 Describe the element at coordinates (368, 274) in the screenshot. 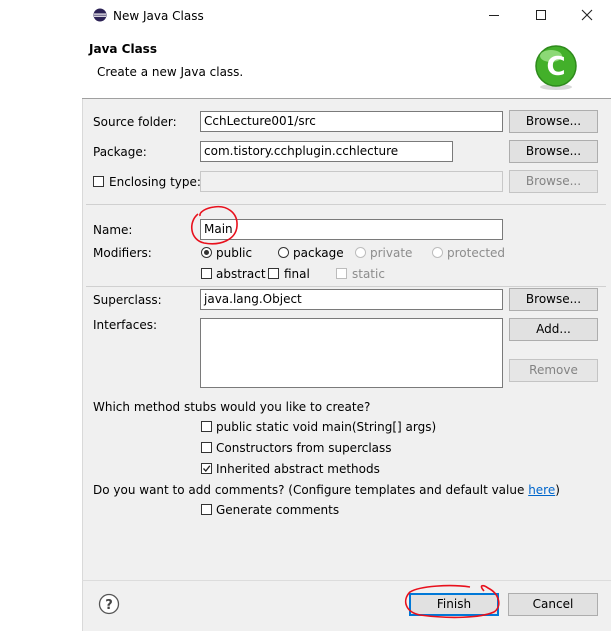

I see `static-label: static` at that location.